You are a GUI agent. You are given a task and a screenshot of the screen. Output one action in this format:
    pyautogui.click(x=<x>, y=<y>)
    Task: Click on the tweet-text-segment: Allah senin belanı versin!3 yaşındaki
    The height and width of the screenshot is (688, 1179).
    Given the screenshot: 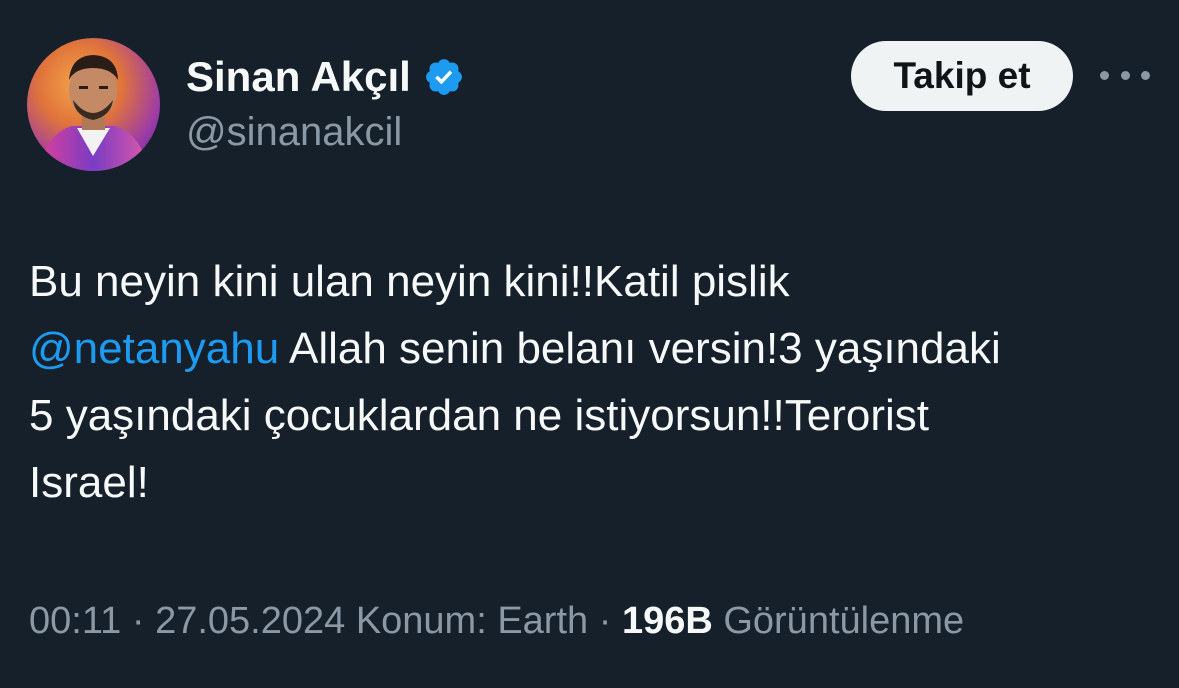 What is the action you would take?
    pyautogui.click(x=640, y=348)
    